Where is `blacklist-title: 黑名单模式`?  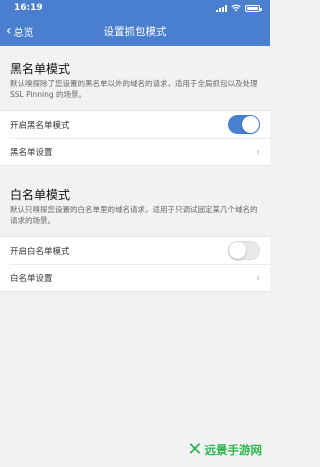 blacklist-title: 黑名单模式 is located at coordinates (40, 69).